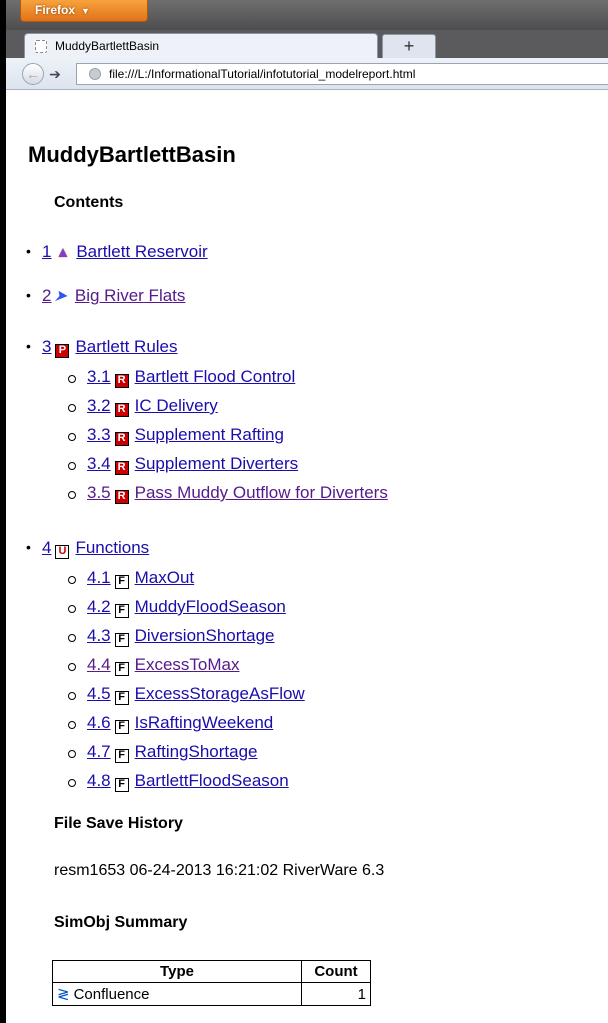  I want to click on page-title: MuddyBartlettBasin, so click(132, 154).